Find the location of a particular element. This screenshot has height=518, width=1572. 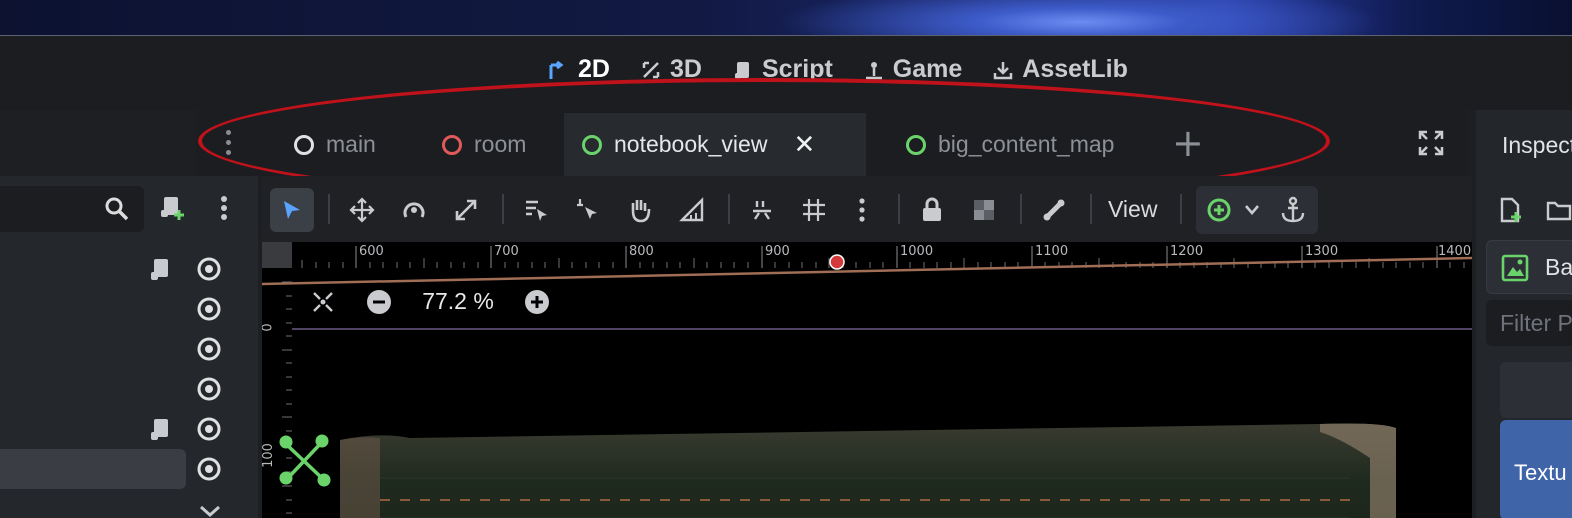

smart-snap-button is located at coordinates (762, 210).